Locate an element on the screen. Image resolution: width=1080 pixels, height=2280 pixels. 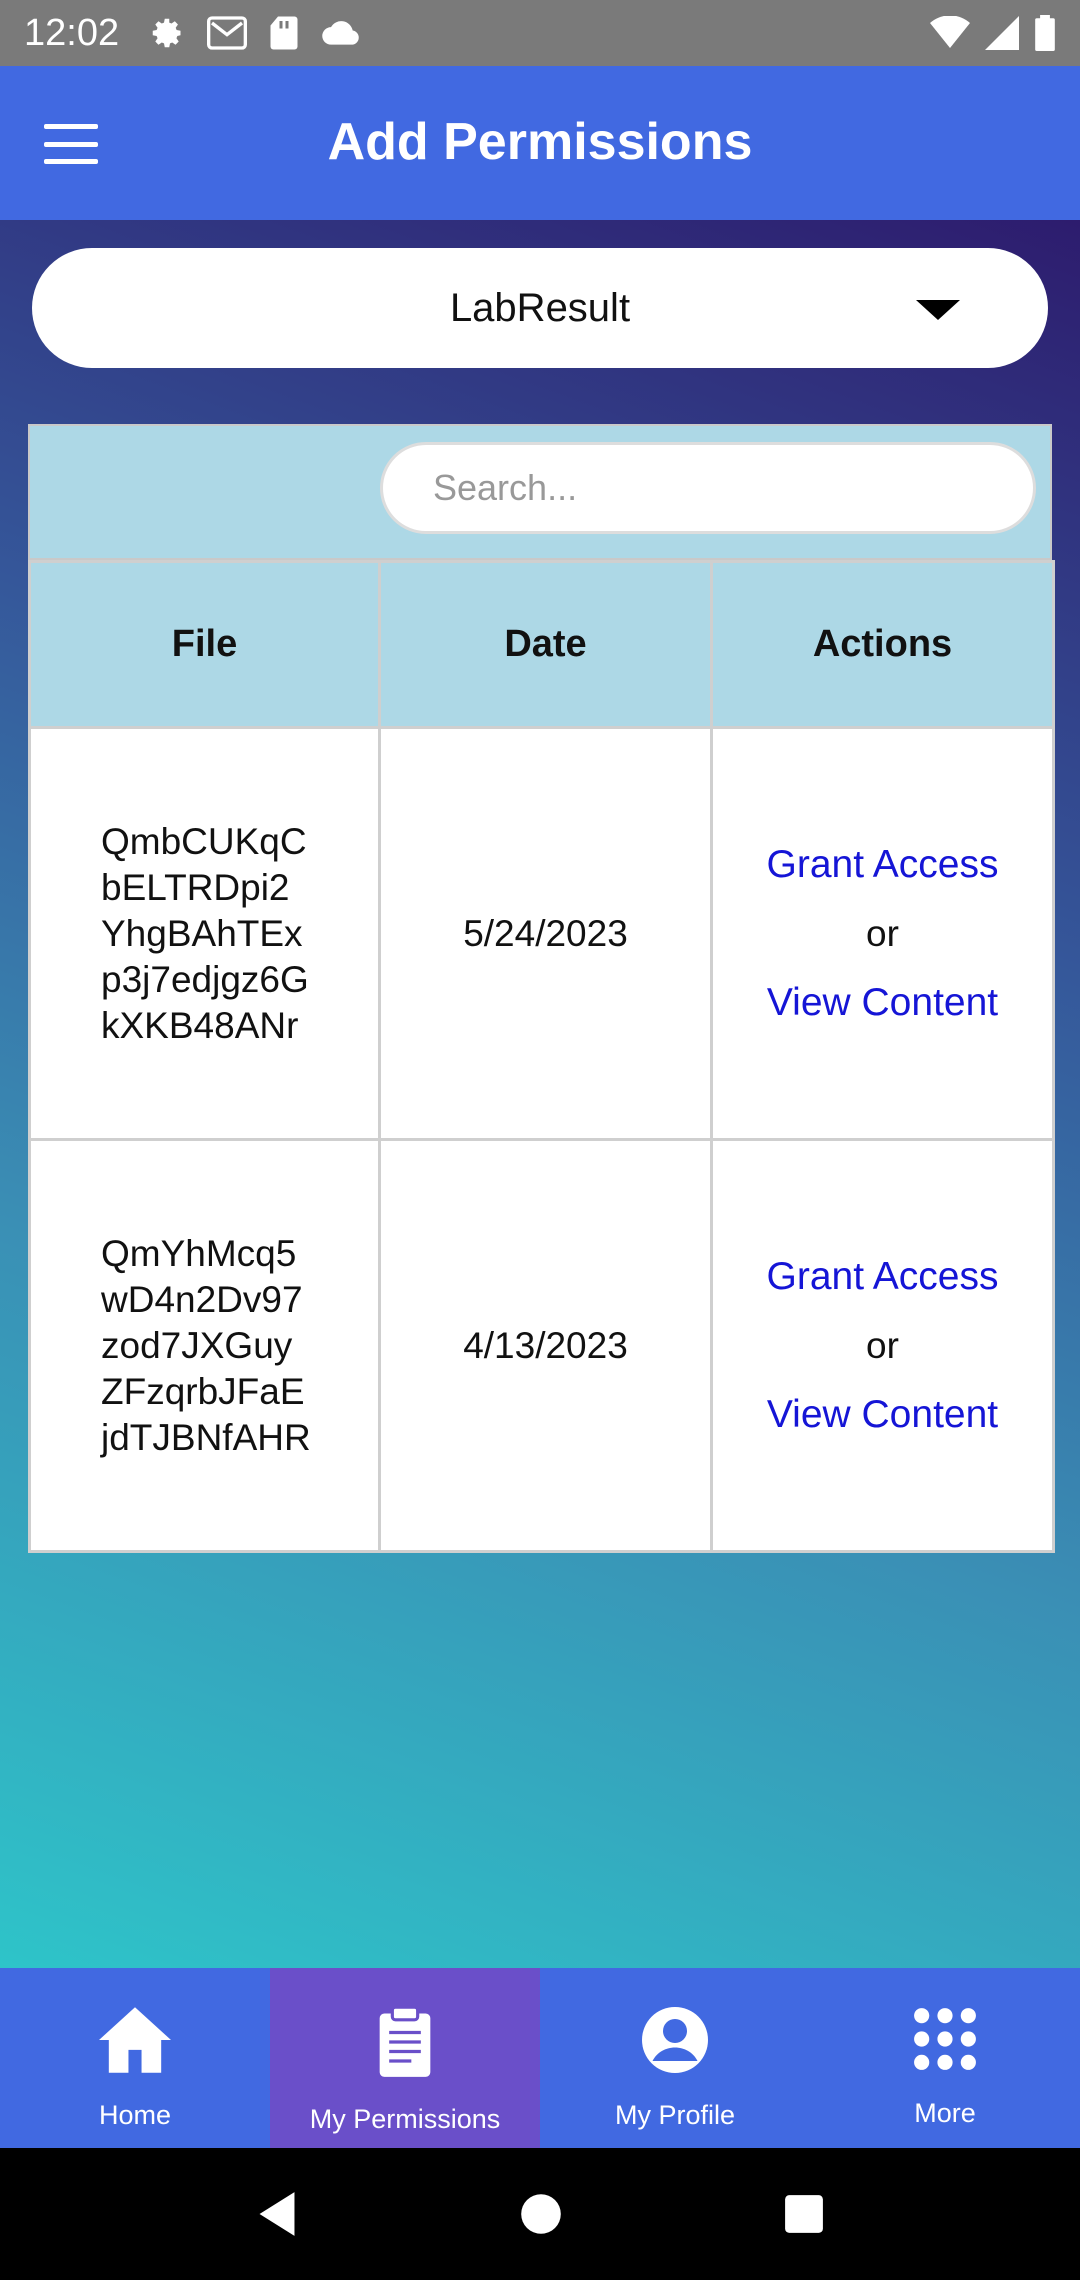
back-icon is located at coordinates (277, 2214).